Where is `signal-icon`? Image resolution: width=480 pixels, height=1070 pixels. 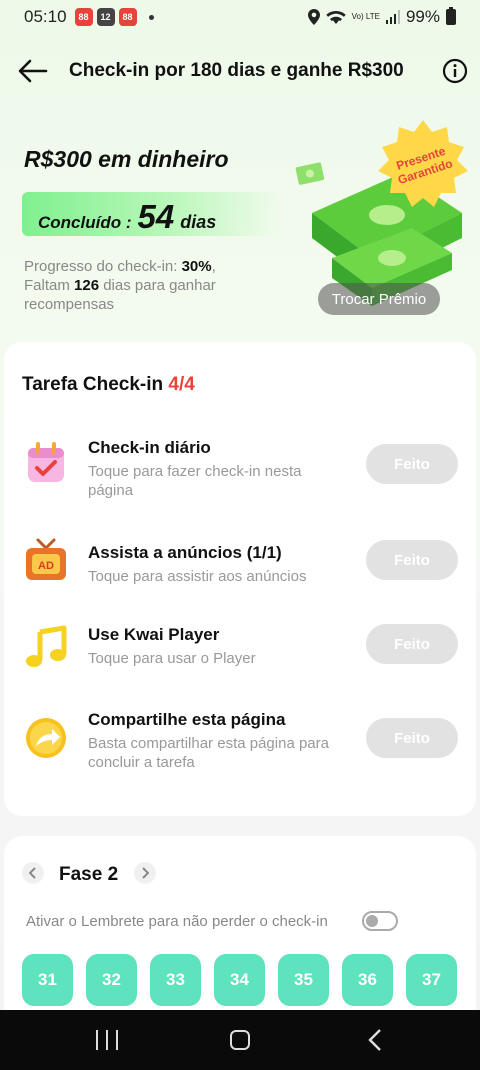
signal-icon is located at coordinates (392, 17).